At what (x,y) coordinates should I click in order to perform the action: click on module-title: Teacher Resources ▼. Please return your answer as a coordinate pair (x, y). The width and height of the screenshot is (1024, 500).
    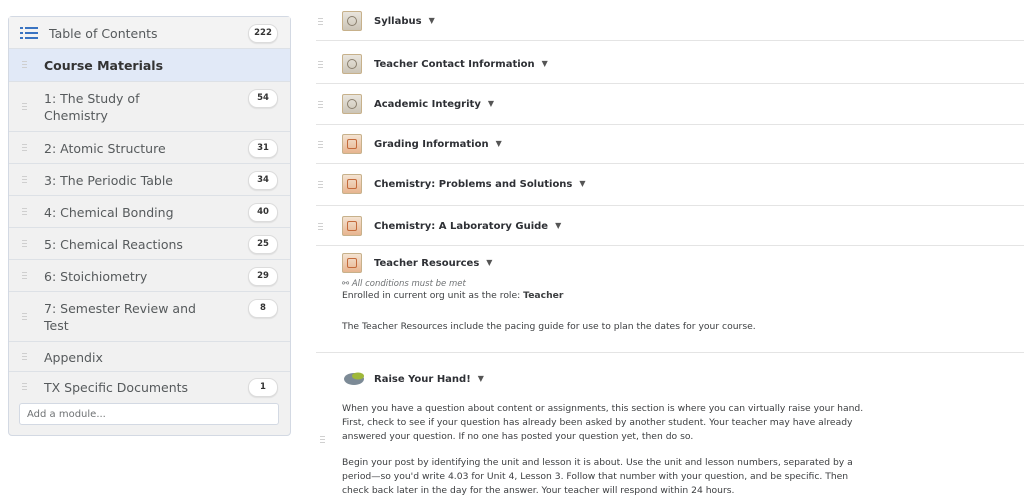
    Looking at the image, I should click on (433, 263).